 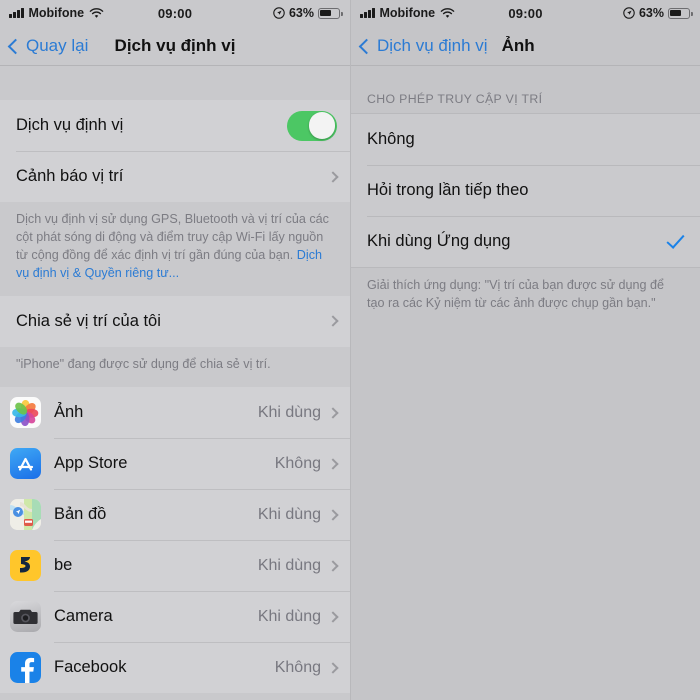 I want to click on row-location-alerts-label: Cảnh báo vị trí, so click(x=70, y=176).